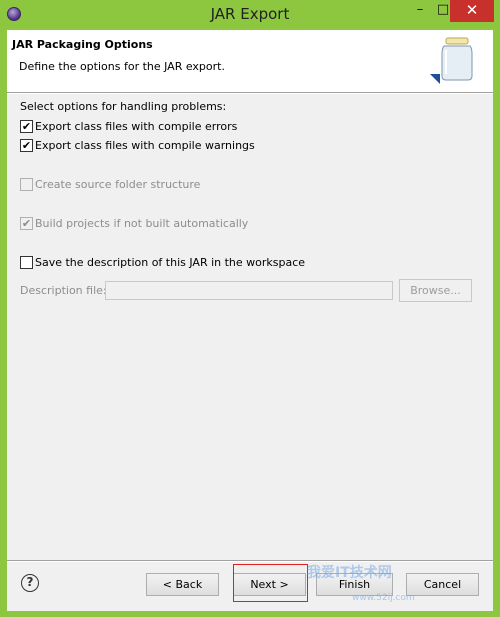 The width and height of the screenshot is (500, 617). I want to click on watermark-text: 我爱IT技术网, so click(349, 573).